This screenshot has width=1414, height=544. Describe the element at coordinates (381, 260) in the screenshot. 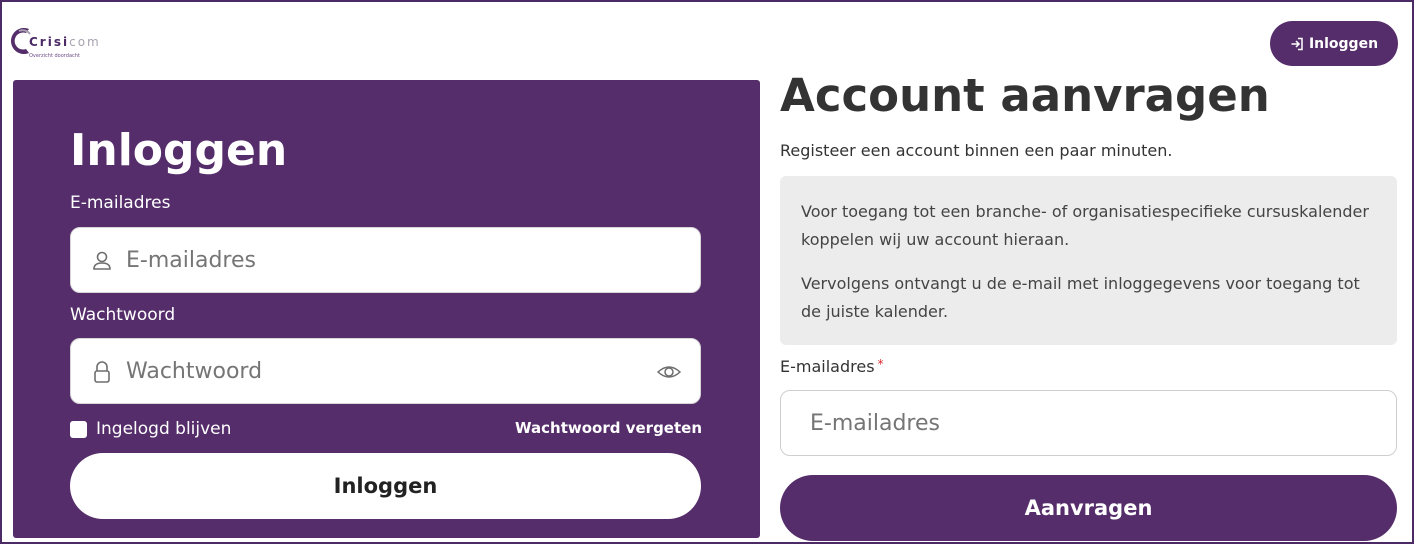

I see `login-email-input` at that location.